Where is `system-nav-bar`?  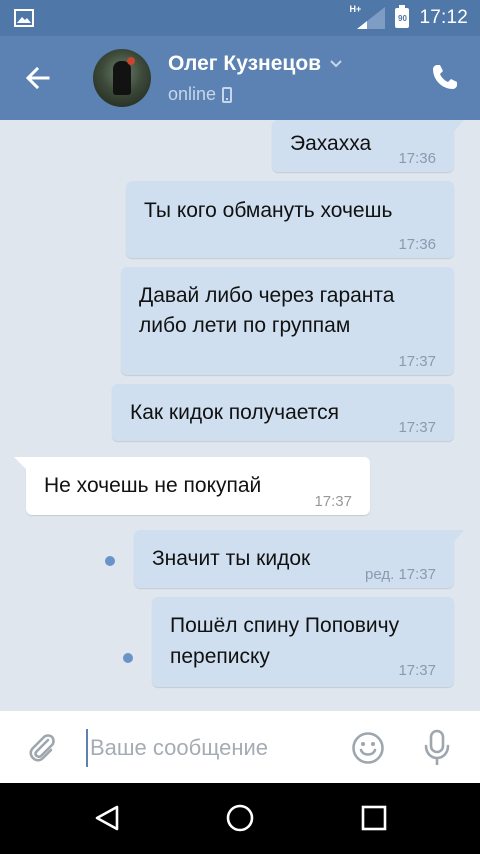
system-nav-bar is located at coordinates (240, 818).